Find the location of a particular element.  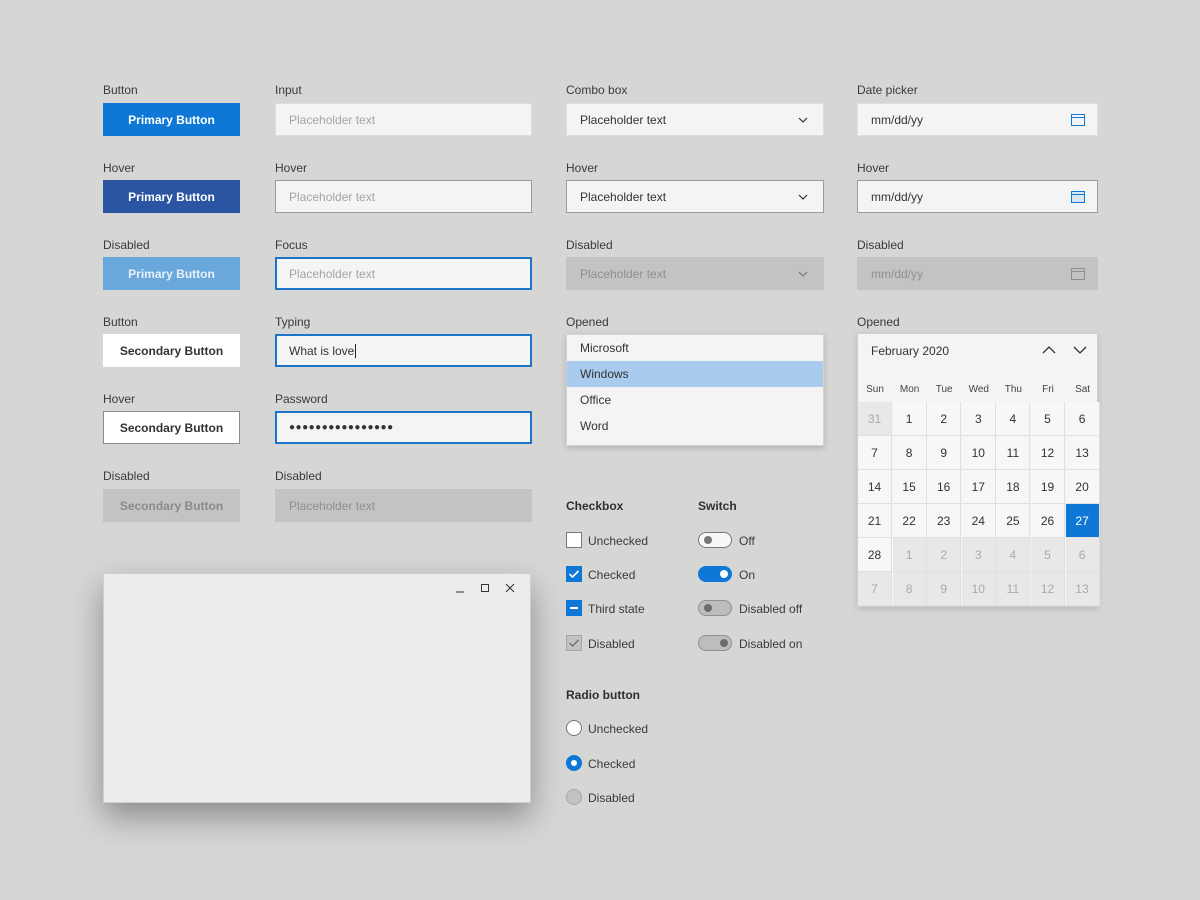

calendar-day: 15 is located at coordinates (909, 487).